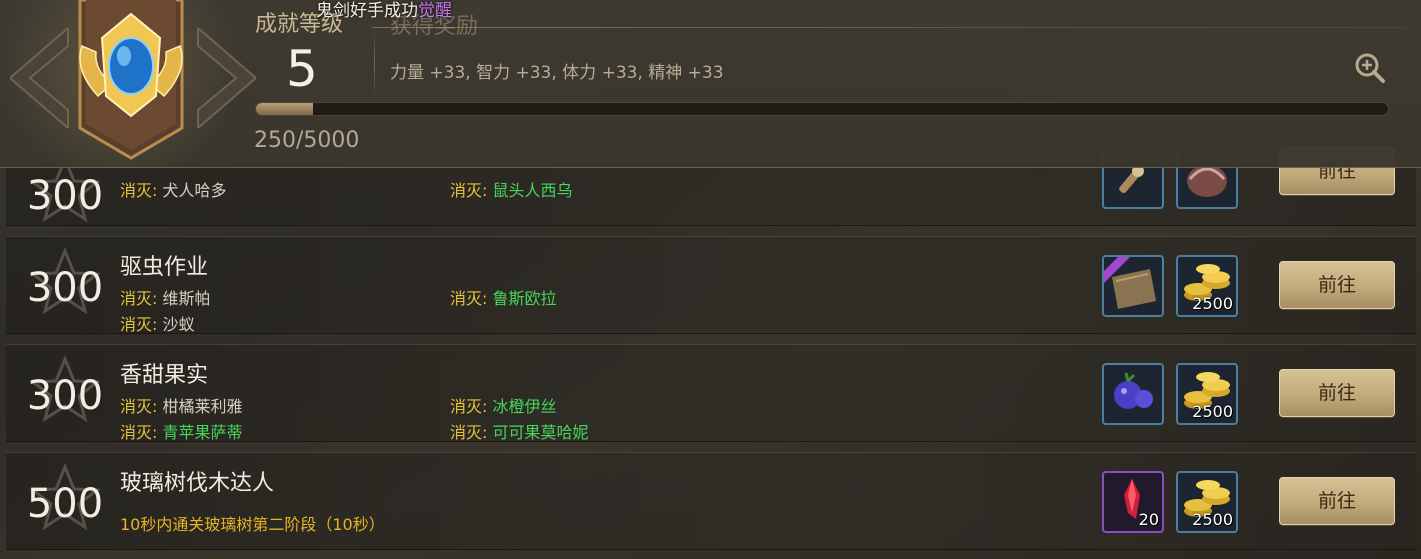 This screenshot has width=1421, height=559. What do you see at coordinates (503, 406) in the screenshot?
I see `requirement: 消灭: 冰橙伊丝` at bounding box center [503, 406].